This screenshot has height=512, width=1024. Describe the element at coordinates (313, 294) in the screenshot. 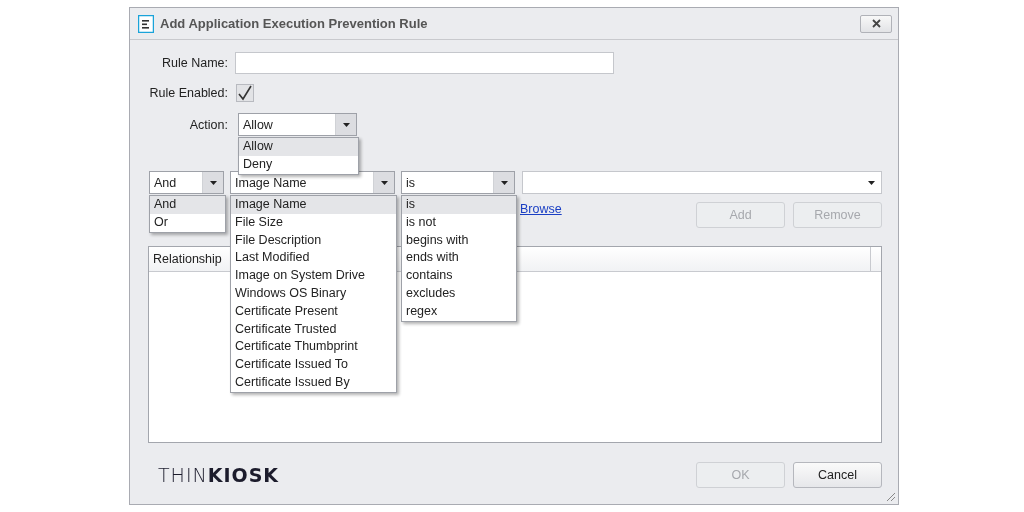

I see `dropdown-option: Windows OS Binary` at that location.